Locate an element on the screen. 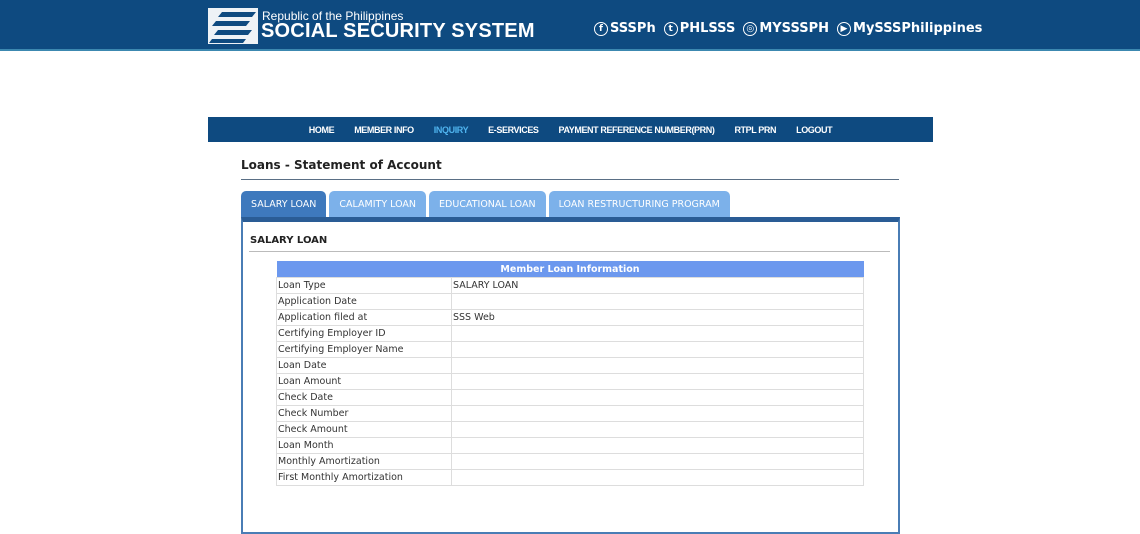  field-label: Check Number is located at coordinates (364, 413).